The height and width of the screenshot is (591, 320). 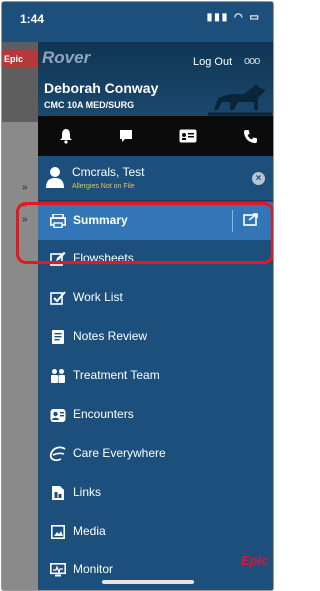 I want to click on logout-button: Log Out, so click(x=212, y=62).